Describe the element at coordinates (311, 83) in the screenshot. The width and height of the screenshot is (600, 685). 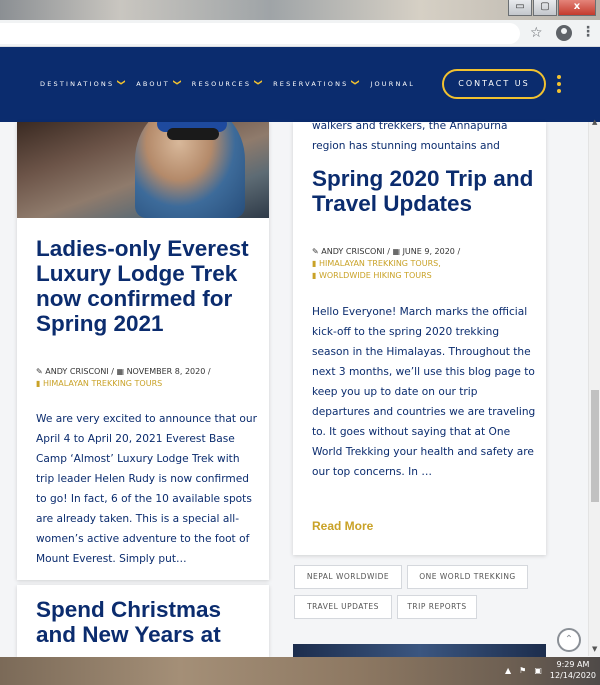
I see `nav-item-label: RESERVATIONS` at that location.